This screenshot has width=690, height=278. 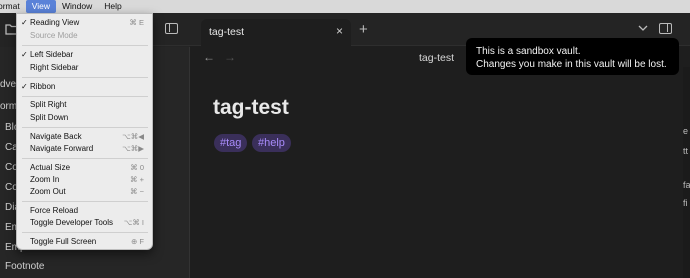 I want to click on menu-item-ribbon: ✓ Ribbon, so click(x=84, y=87).